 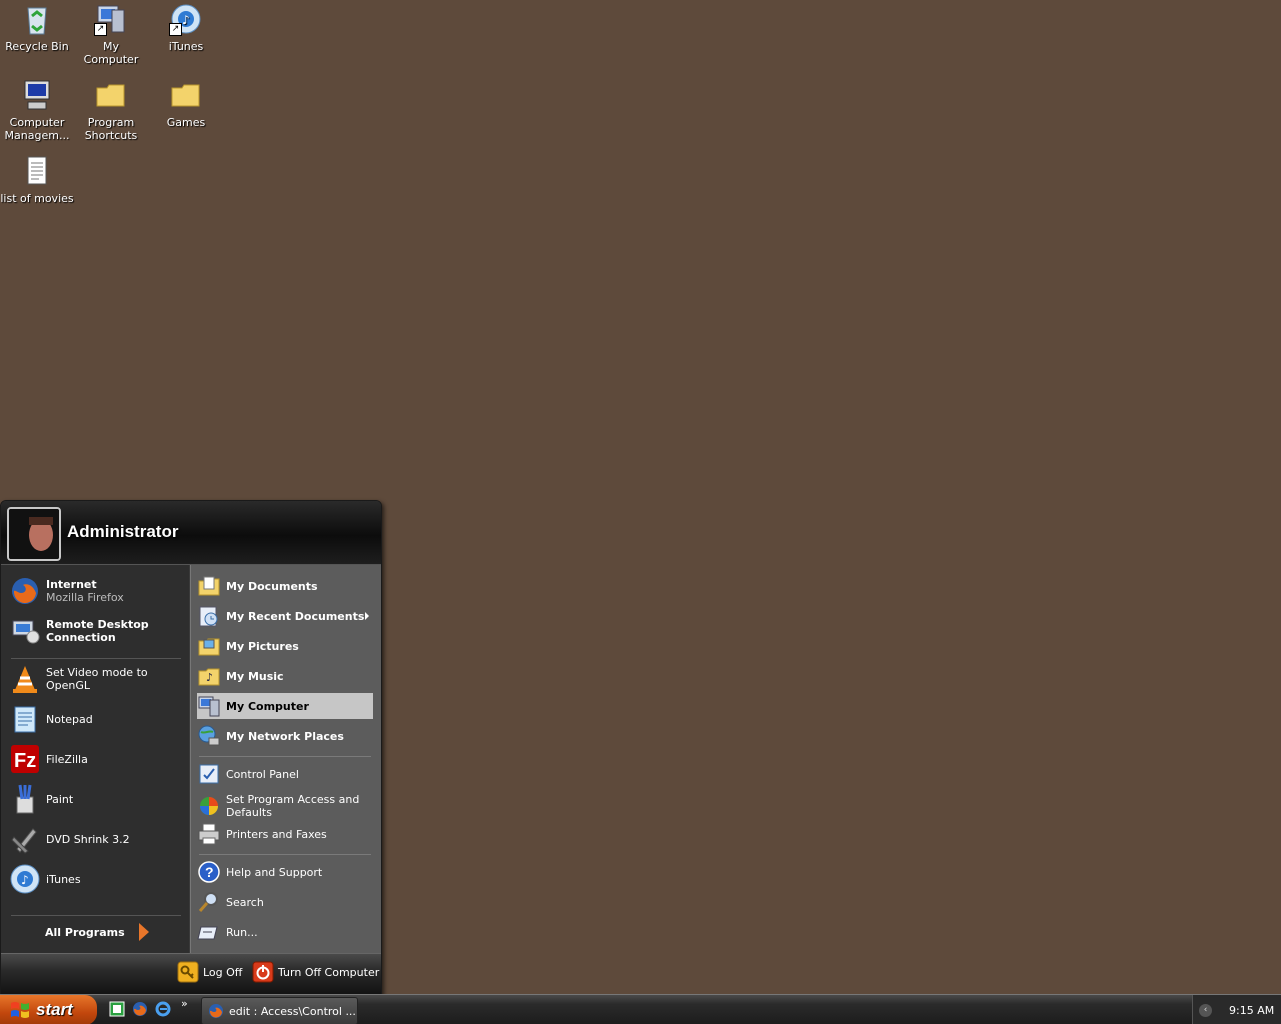 I want to click on place-my-network-places: My Network Places, so click(x=285, y=736).